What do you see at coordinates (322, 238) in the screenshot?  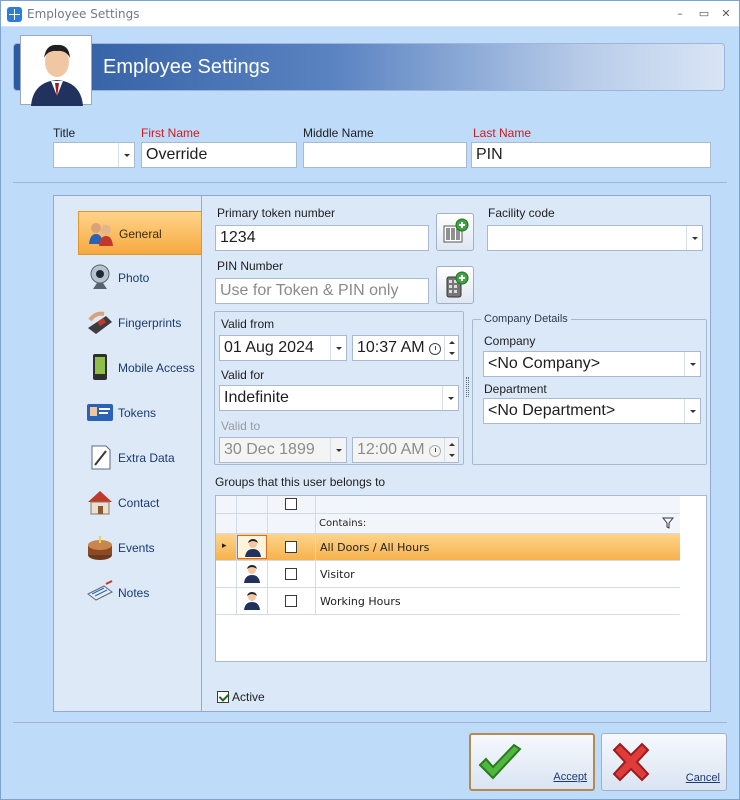 I see `primary-token-input: 1234` at bounding box center [322, 238].